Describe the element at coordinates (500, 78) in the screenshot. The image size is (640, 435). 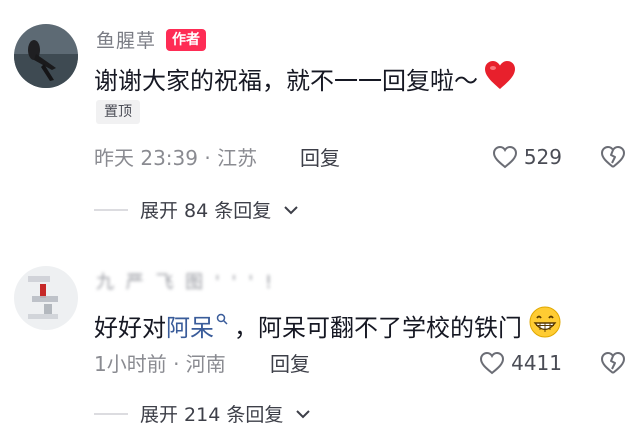
I see `red-heart-icon` at that location.